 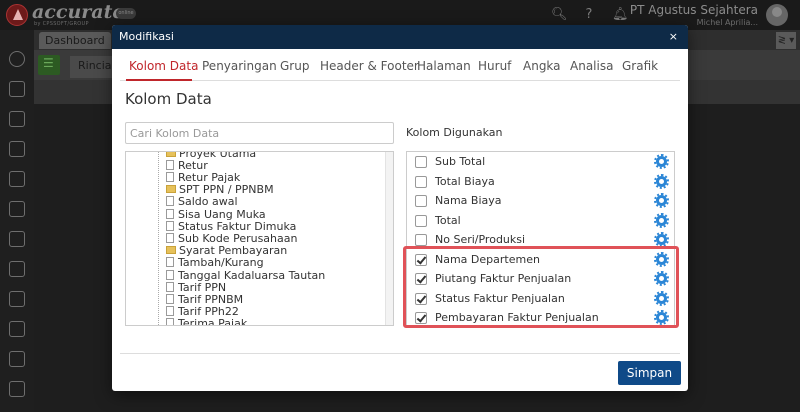 I want to click on list-item: Sub Total, so click(x=540, y=162).